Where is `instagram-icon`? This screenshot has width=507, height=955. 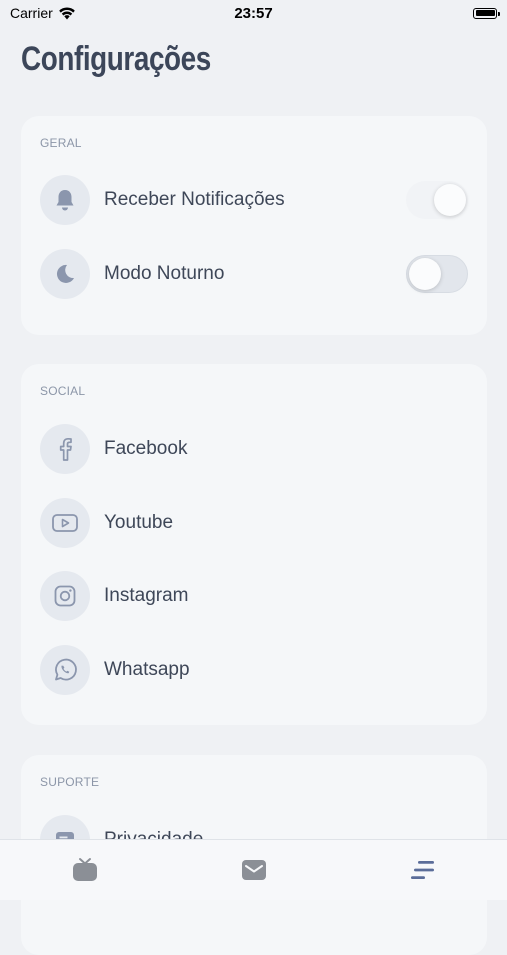
instagram-icon is located at coordinates (65, 596).